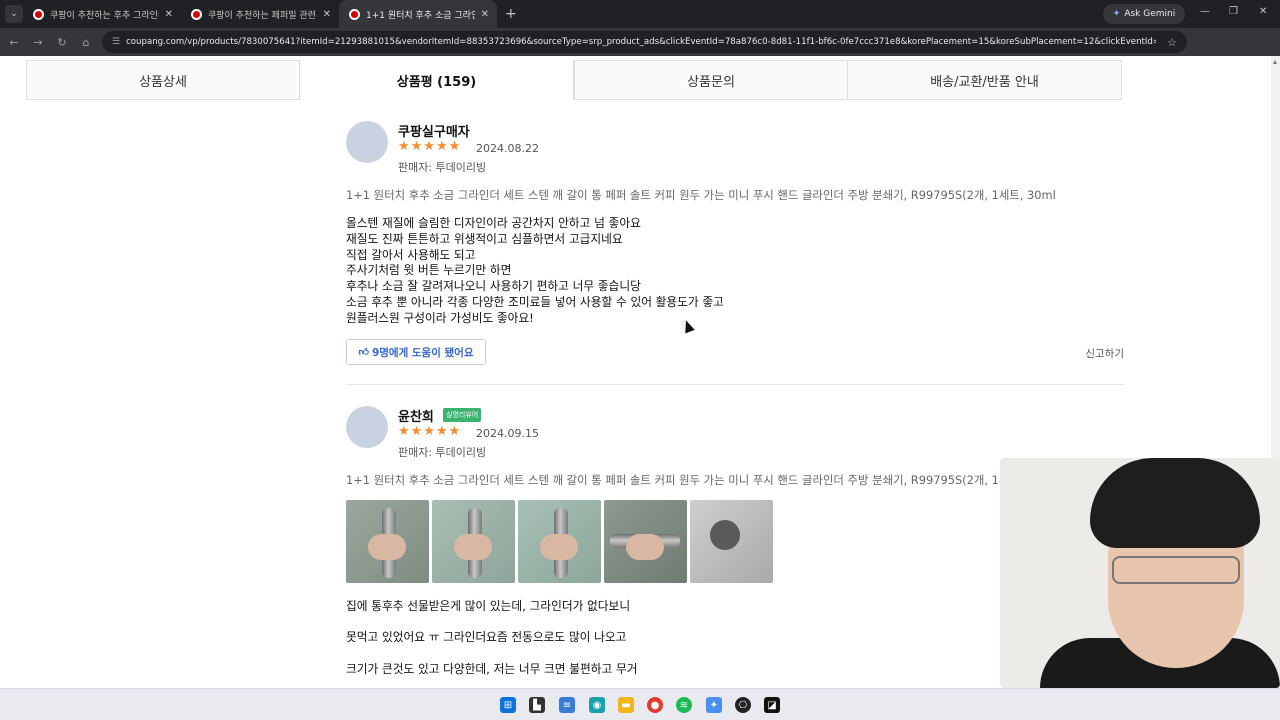 The height and width of the screenshot is (720, 1280). What do you see at coordinates (163, 80) in the screenshot?
I see `tab-product-detail: 상품상세` at bounding box center [163, 80].